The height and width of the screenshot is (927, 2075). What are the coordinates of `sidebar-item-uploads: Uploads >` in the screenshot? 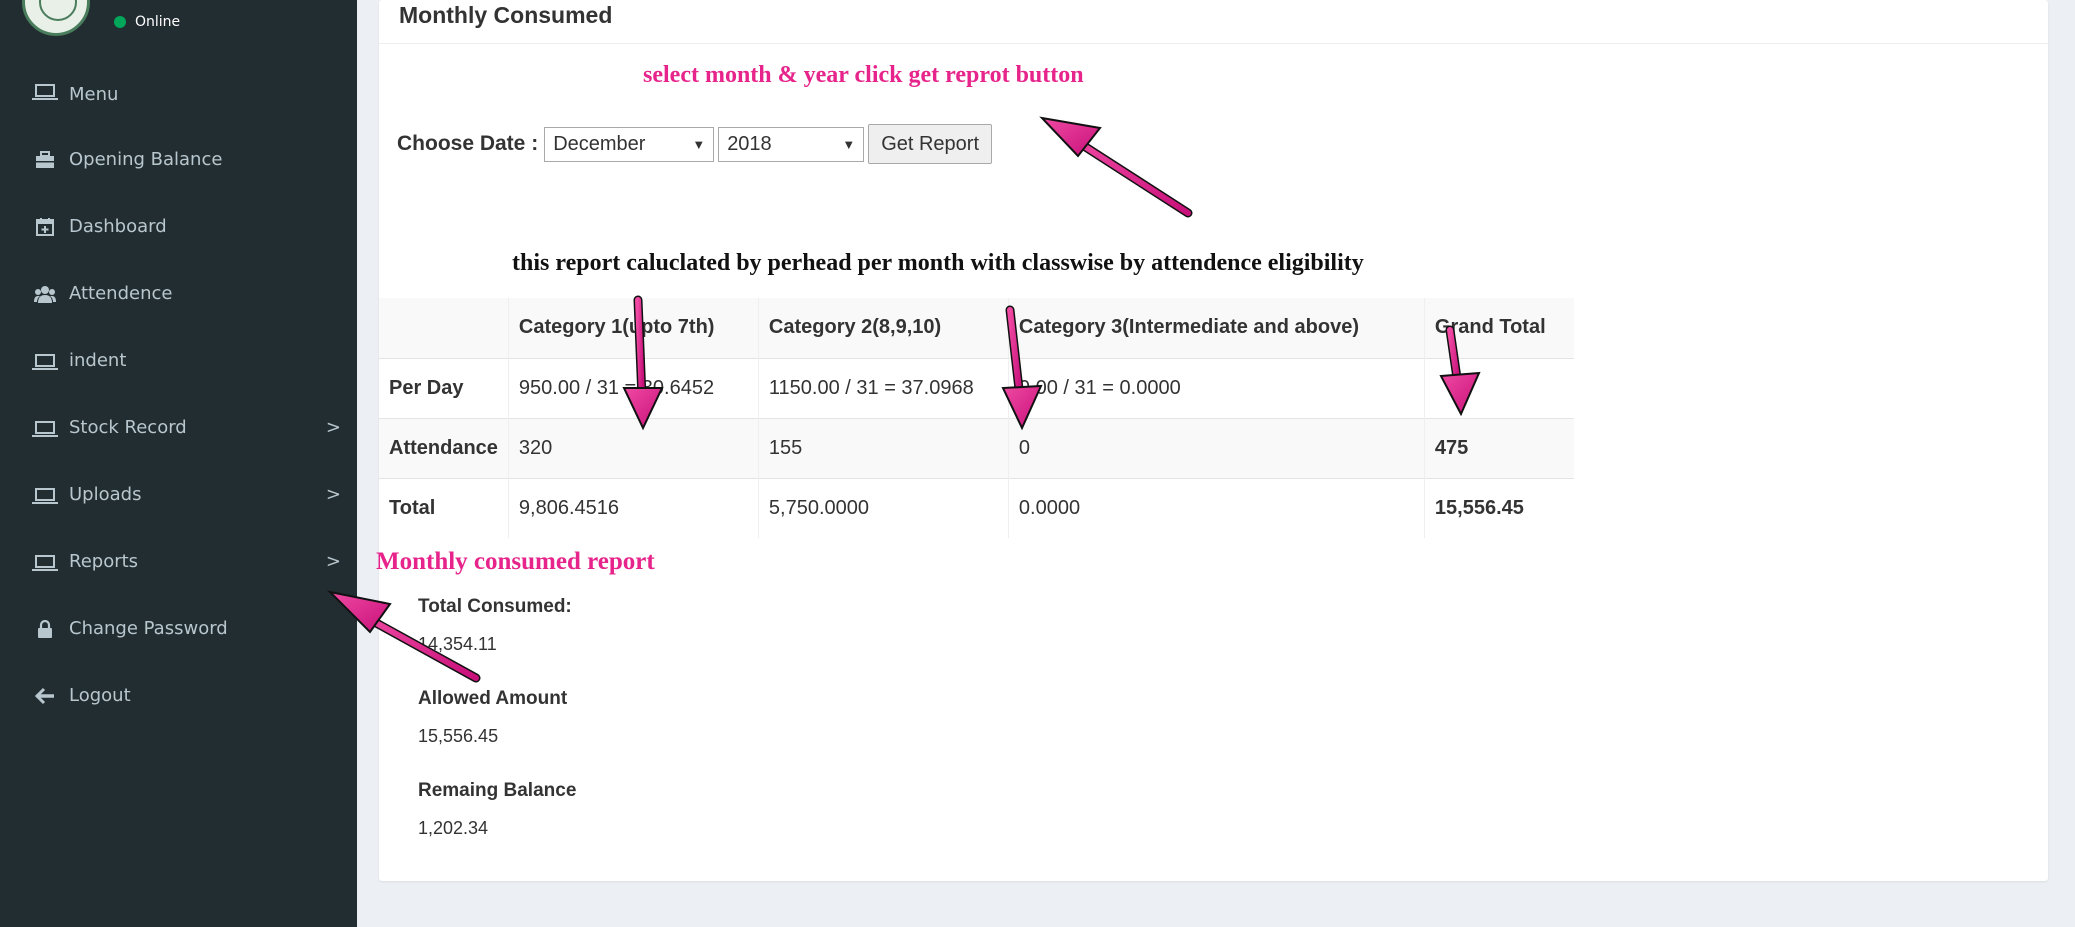 It's located at (178, 494).